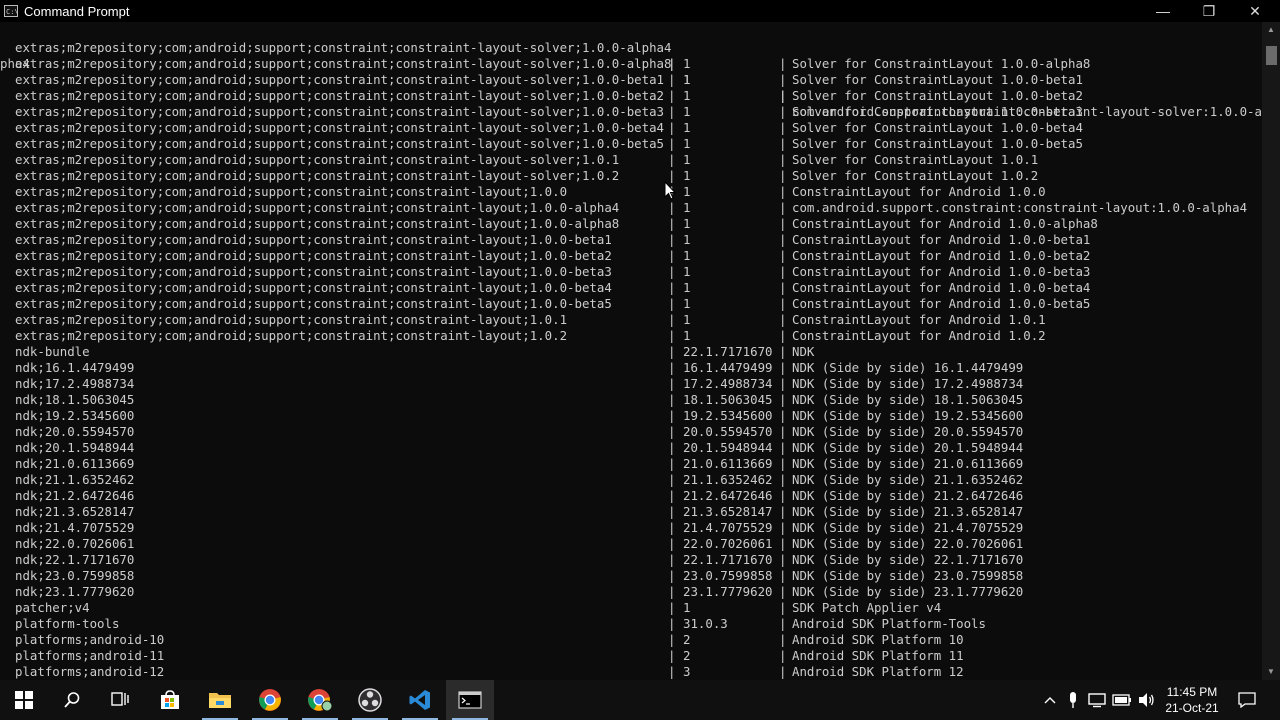 This screenshot has height=720, width=1280. I want to click on package-description: Android SDK Platform 12, so click(878, 671).